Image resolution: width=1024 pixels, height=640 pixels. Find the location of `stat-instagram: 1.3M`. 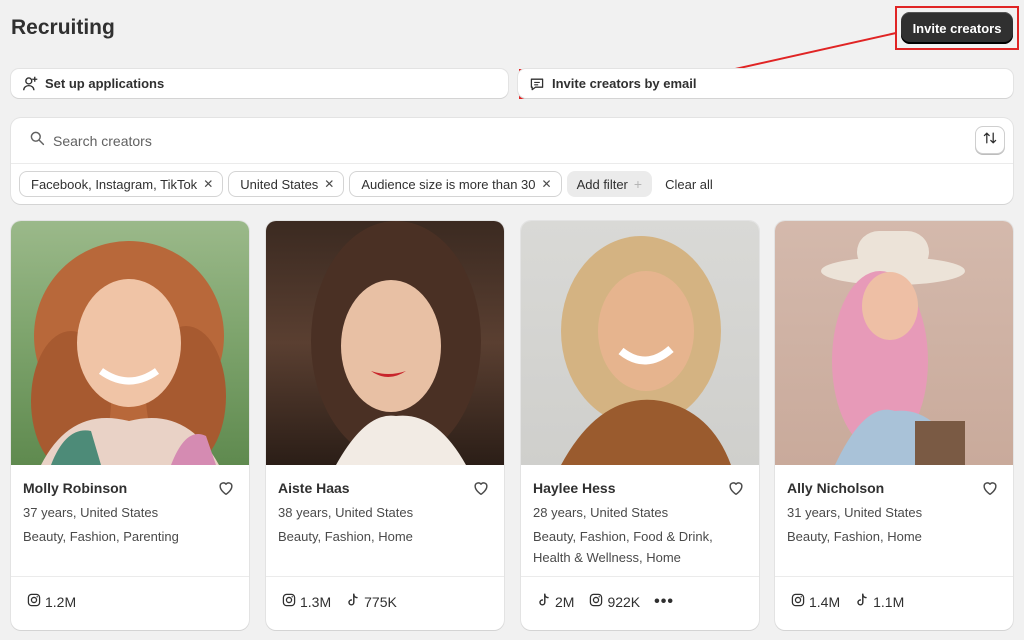

stat-instagram: 1.3M is located at coordinates (306, 601).